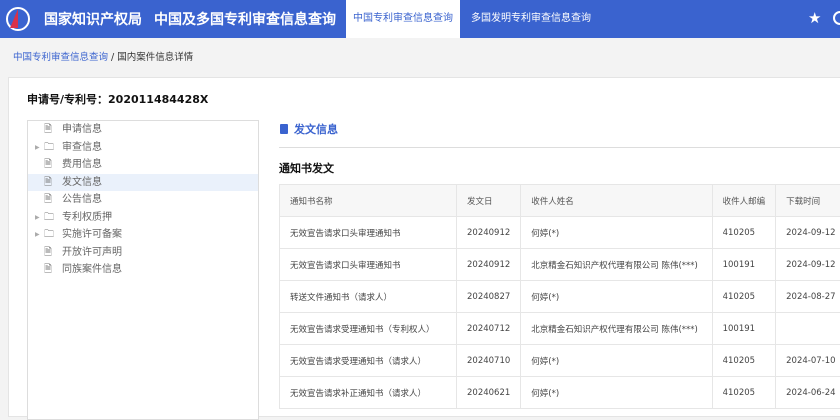 This screenshot has width=840, height=420. Describe the element at coordinates (744, 201) in the screenshot. I see `column-header: 收件人邮编` at that location.